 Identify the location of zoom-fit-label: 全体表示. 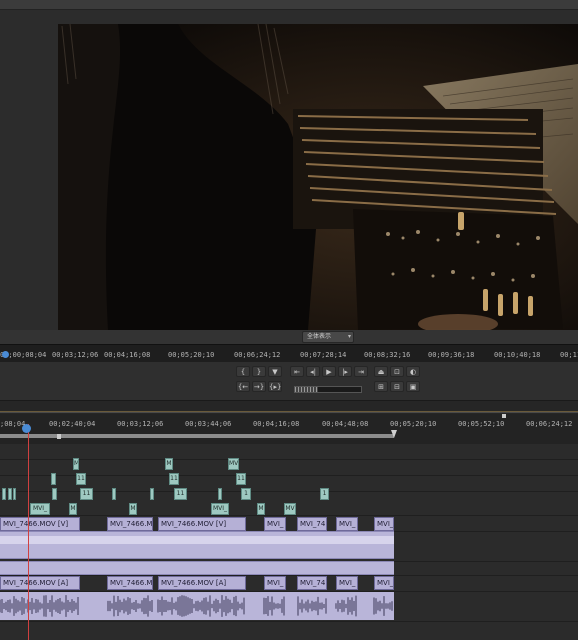
(319, 336).